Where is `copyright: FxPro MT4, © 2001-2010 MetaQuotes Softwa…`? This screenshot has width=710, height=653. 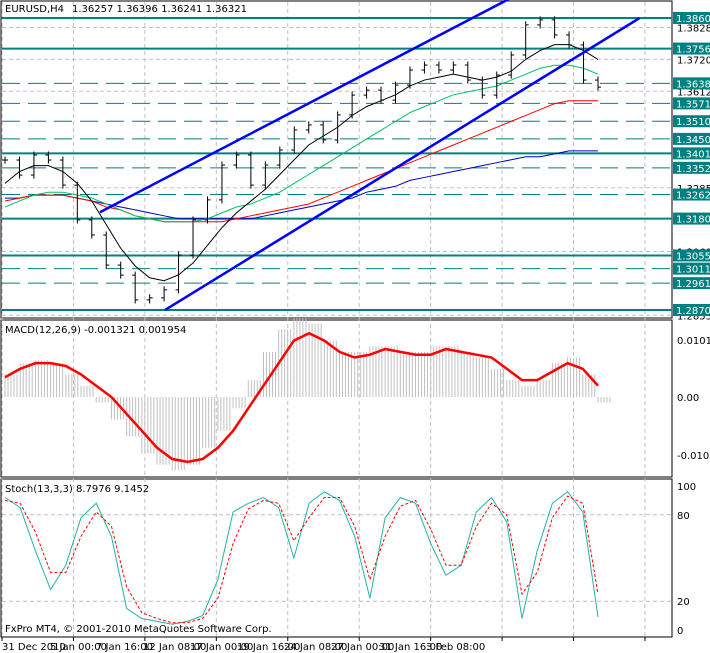 copyright: FxPro MT4, © 2001-2010 MetaQuotes Softwa… is located at coordinates (138, 629).